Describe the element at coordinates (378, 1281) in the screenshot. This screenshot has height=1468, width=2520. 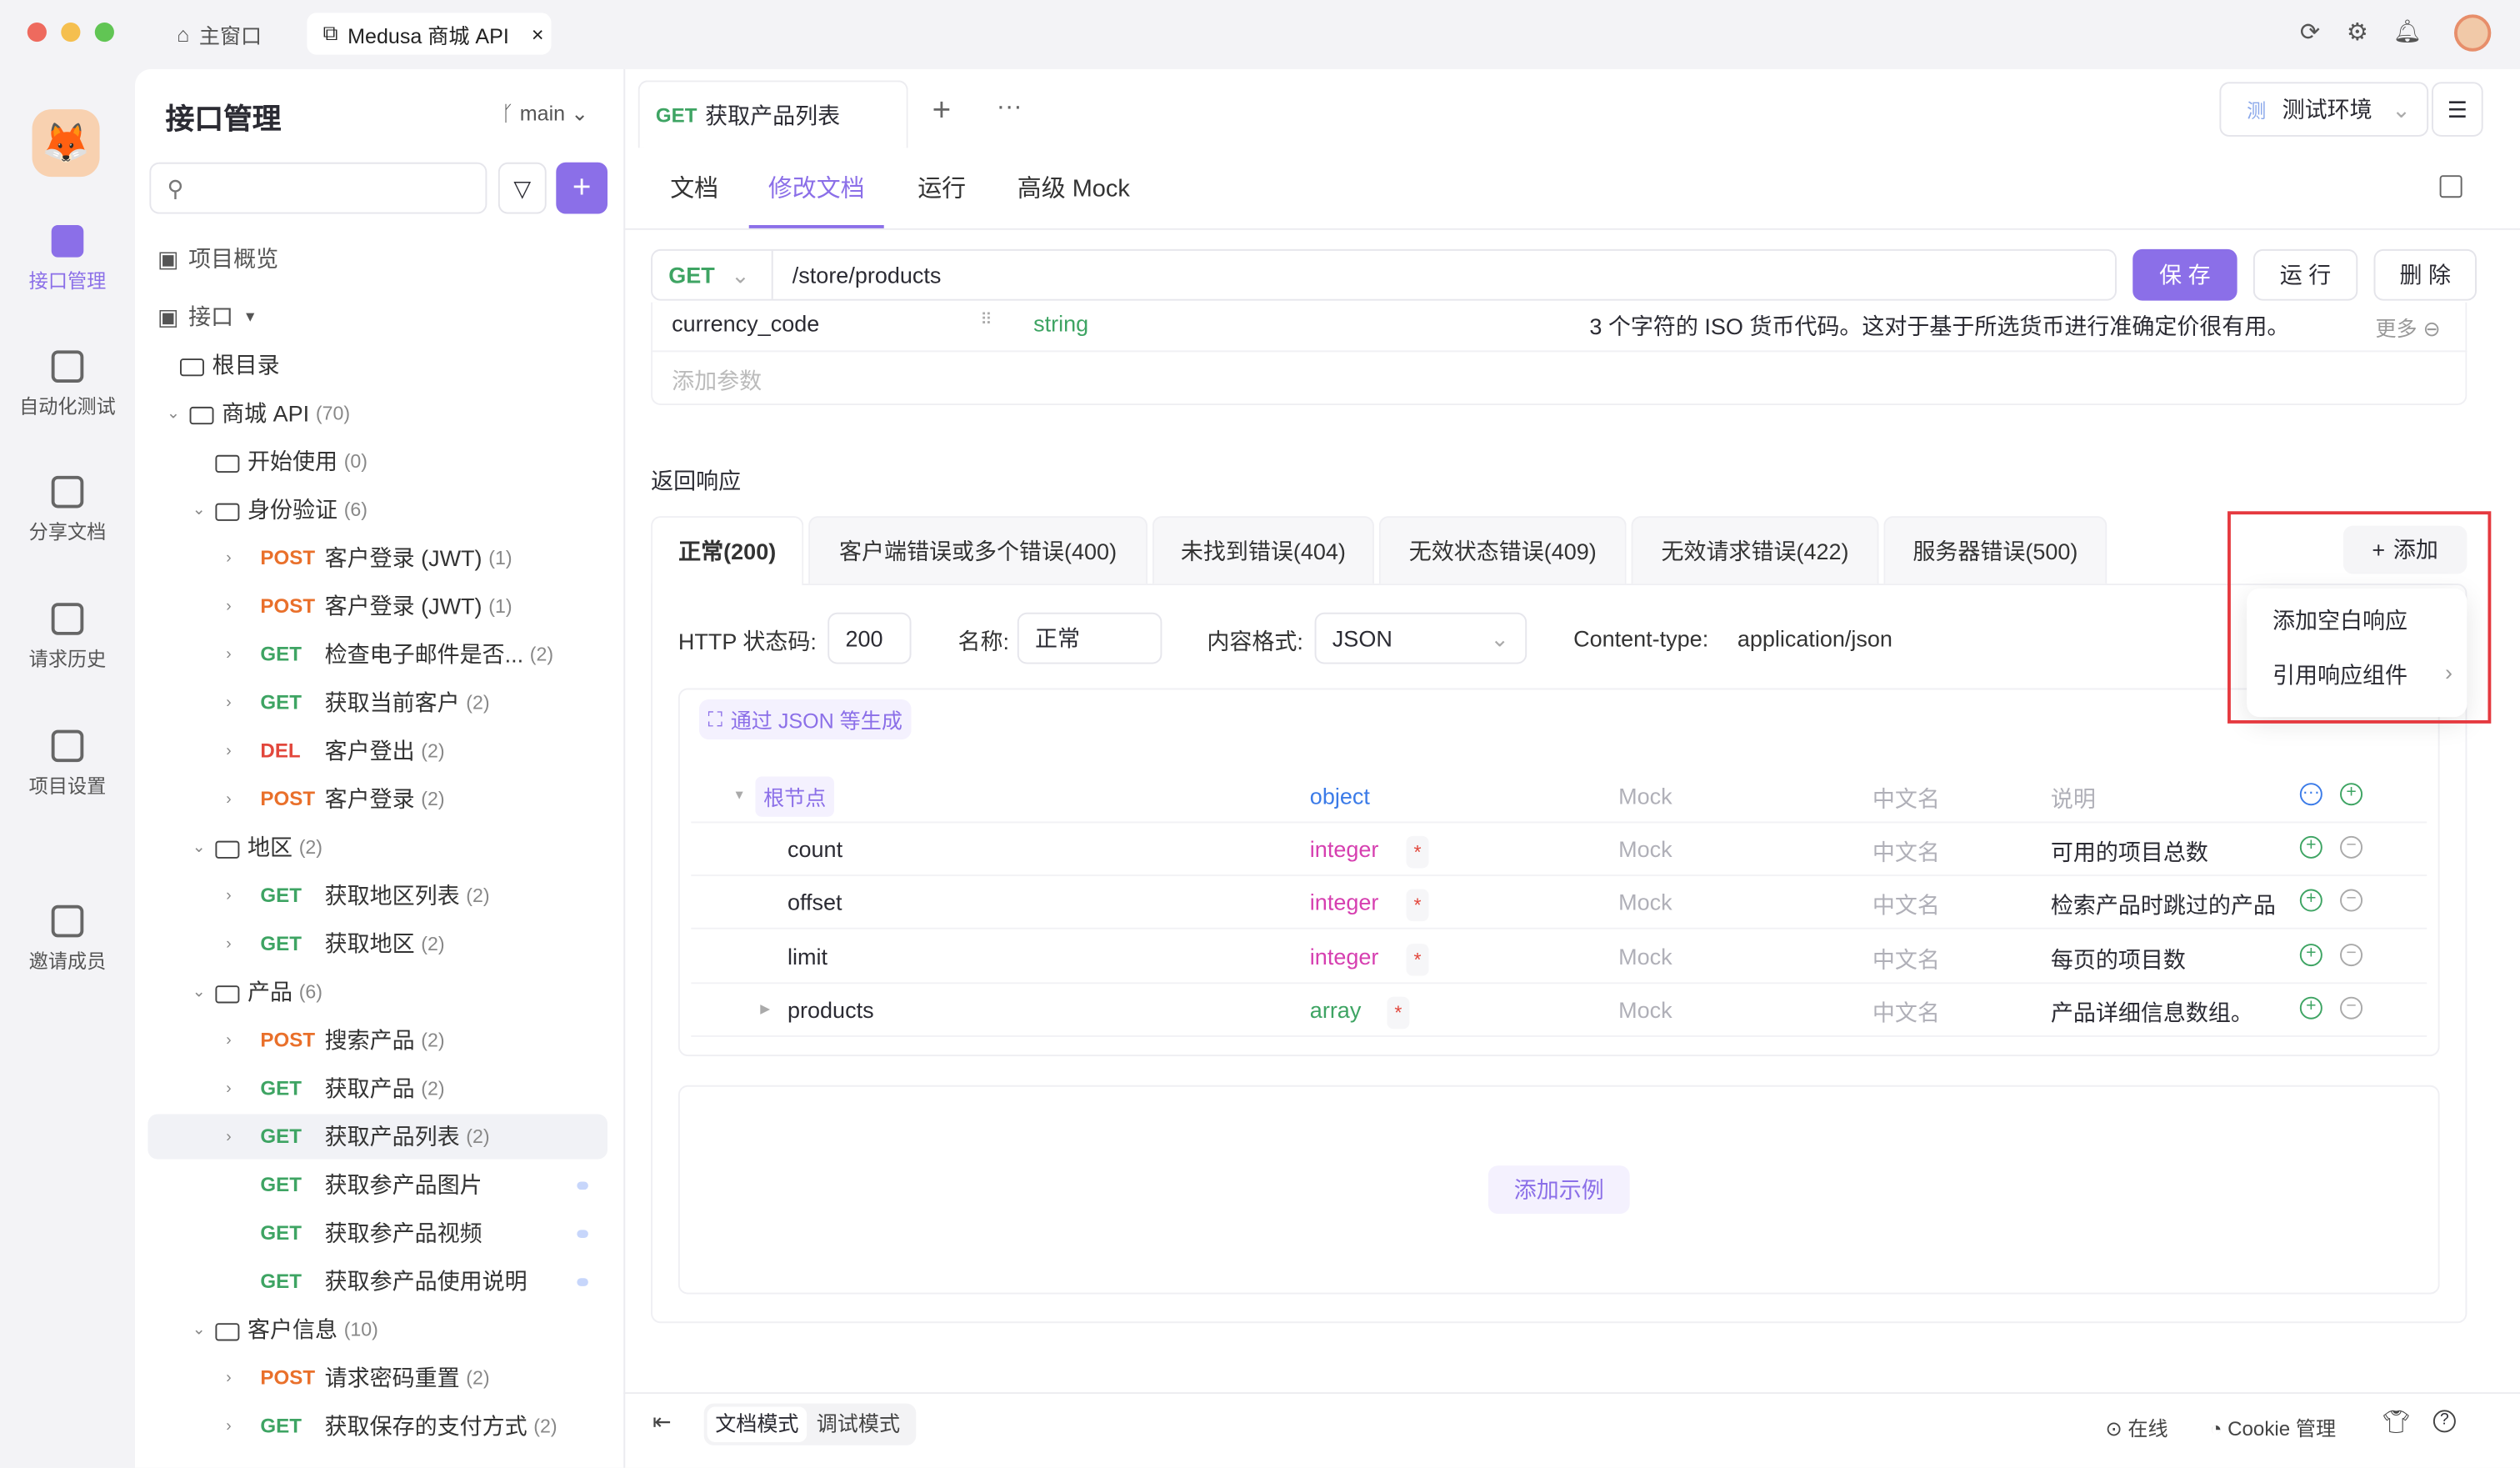
I see `tree-item: GET 获取参产品使用说明` at that location.